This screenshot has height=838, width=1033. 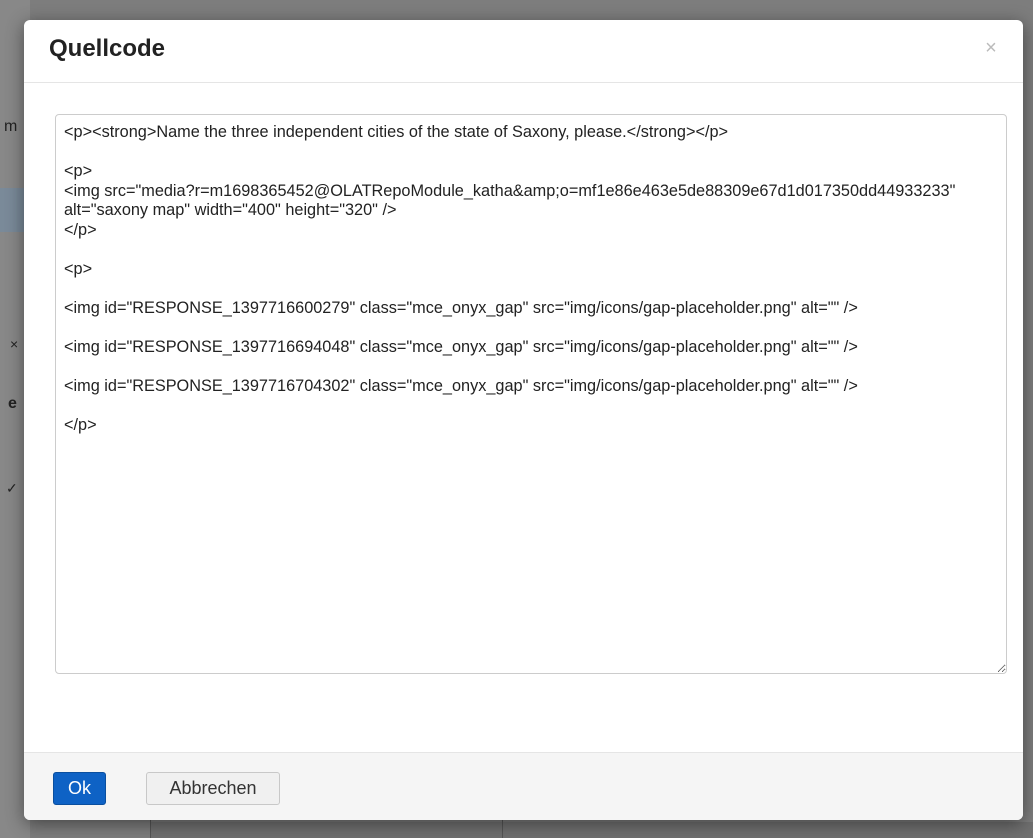 What do you see at coordinates (14, 344) in the screenshot?
I see `background-close-icon: ×` at bounding box center [14, 344].